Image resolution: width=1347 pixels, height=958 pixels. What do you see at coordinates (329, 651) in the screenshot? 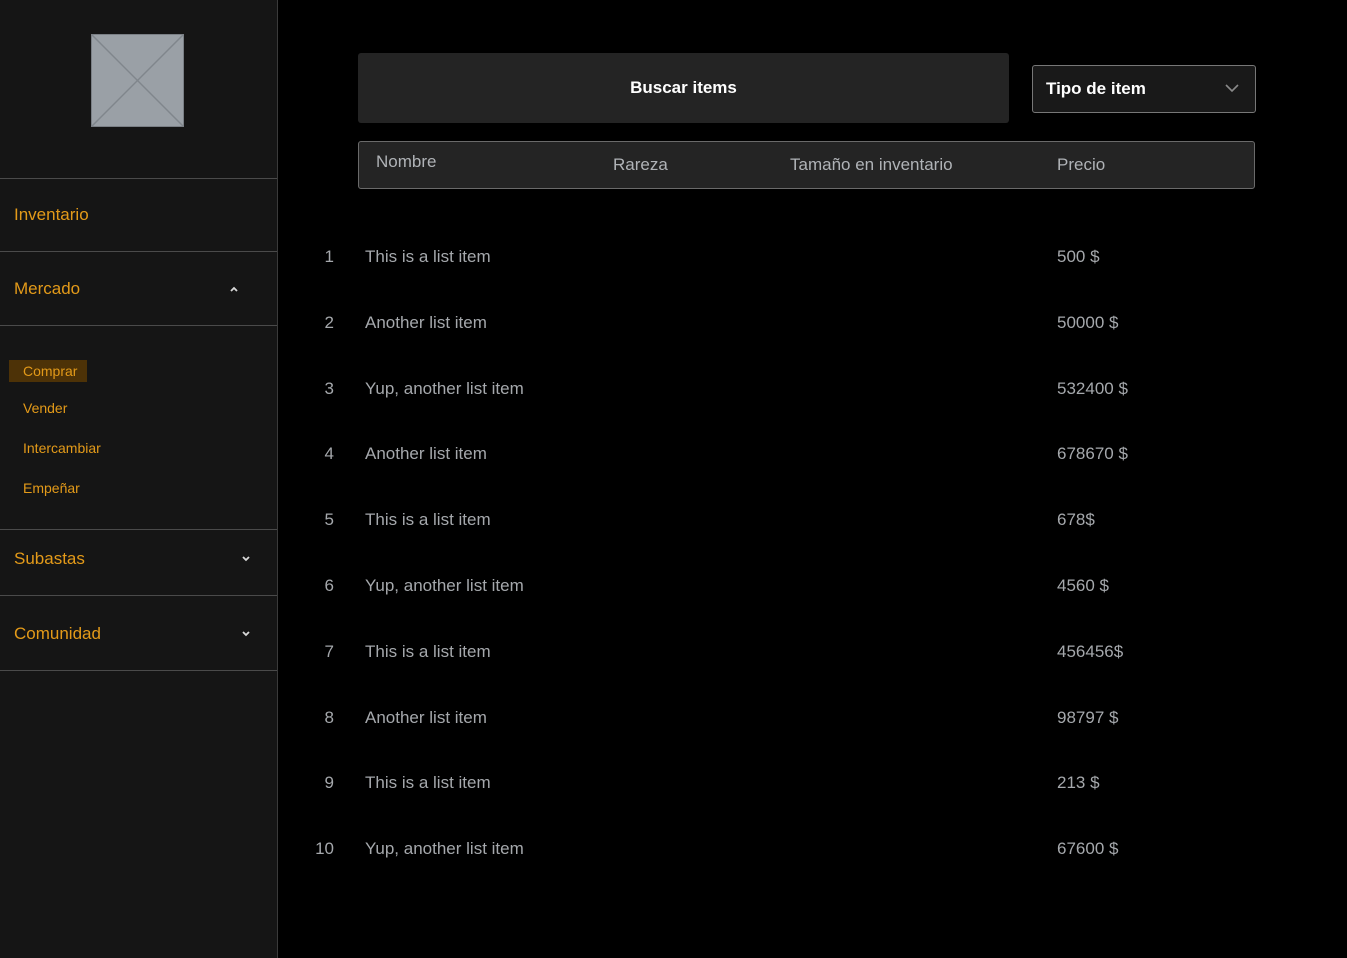
I see `row-number: 7` at bounding box center [329, 651].